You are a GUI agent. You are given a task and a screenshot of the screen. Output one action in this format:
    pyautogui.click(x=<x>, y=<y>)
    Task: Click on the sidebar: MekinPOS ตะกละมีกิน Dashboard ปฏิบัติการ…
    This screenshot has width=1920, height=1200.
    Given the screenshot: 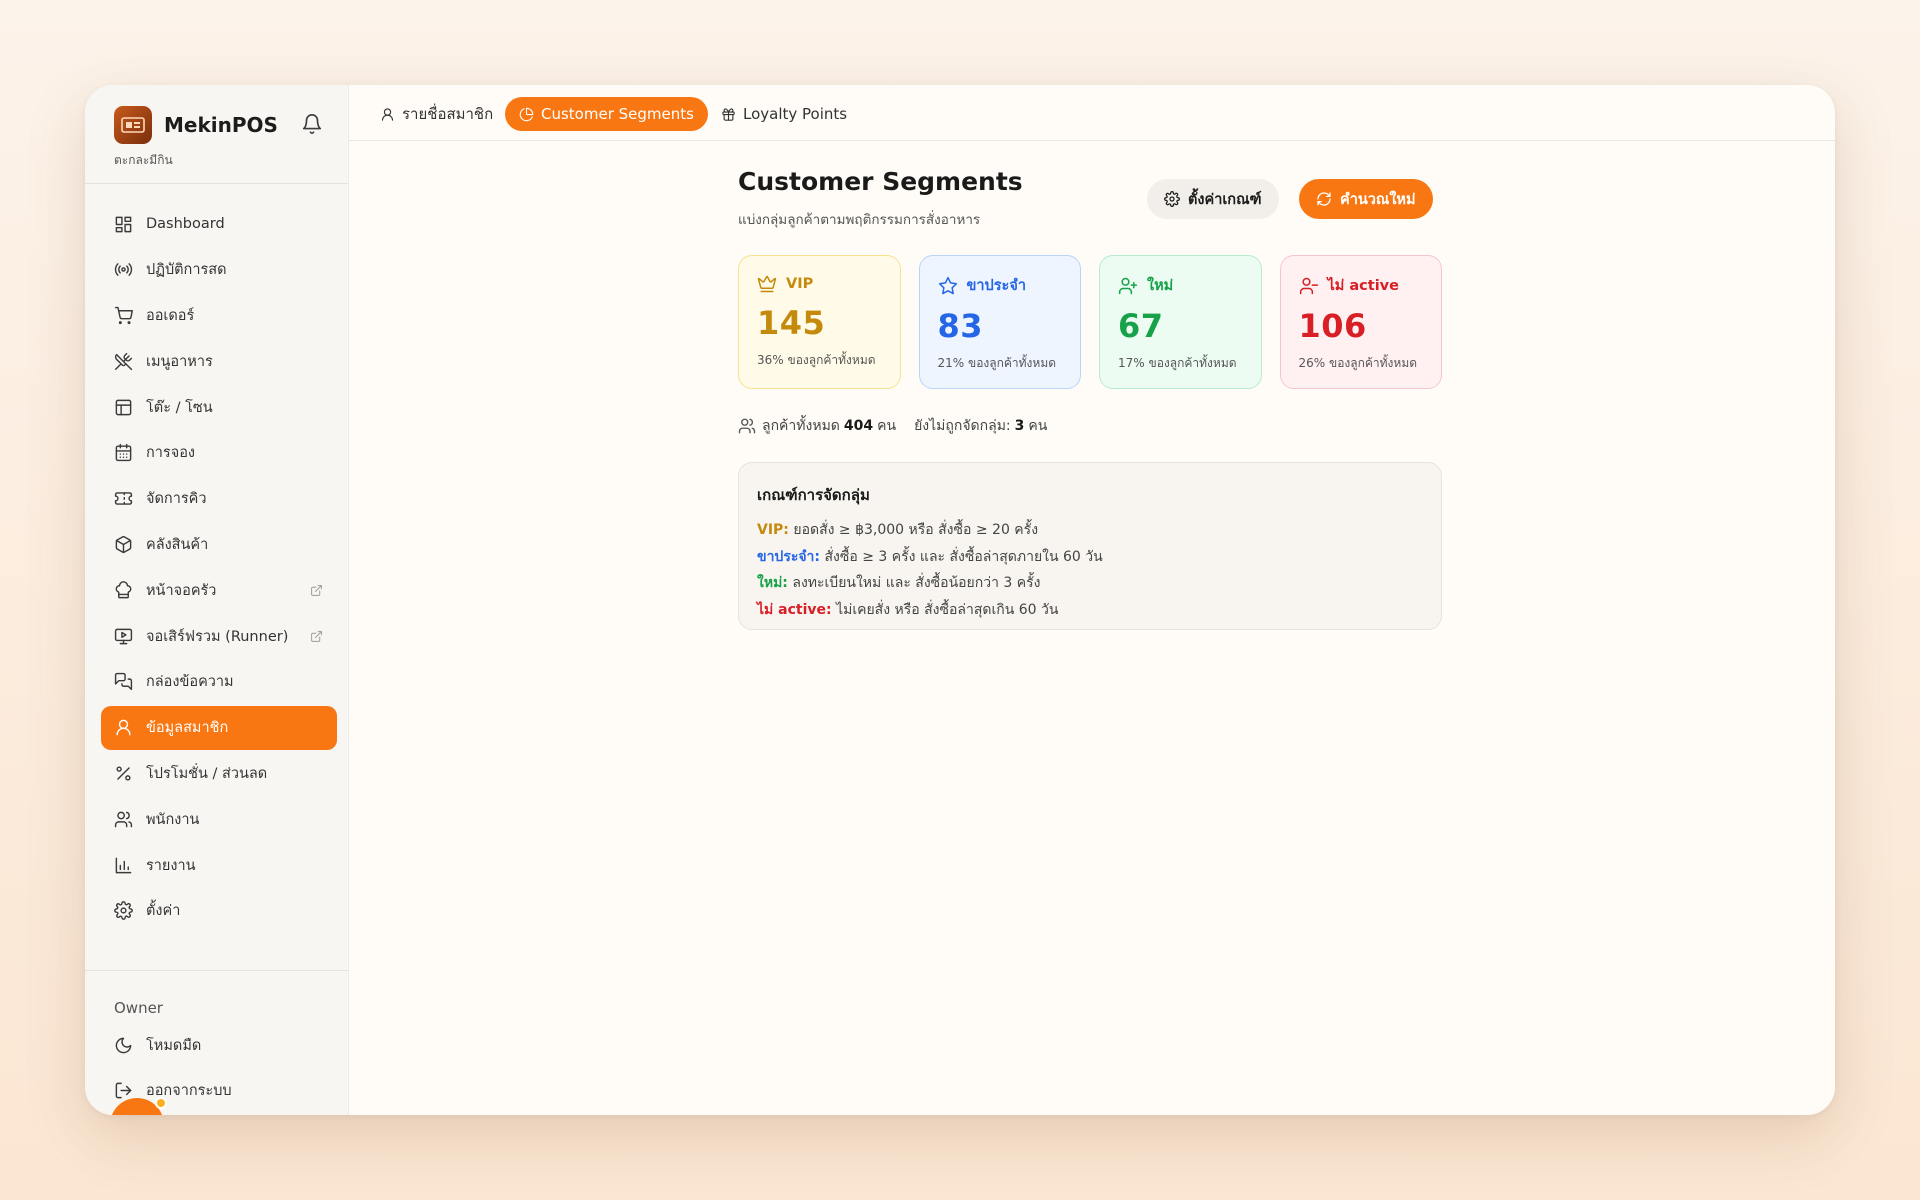 What is the action you would take?
    pyautogui.click(x=217, y=600)
    